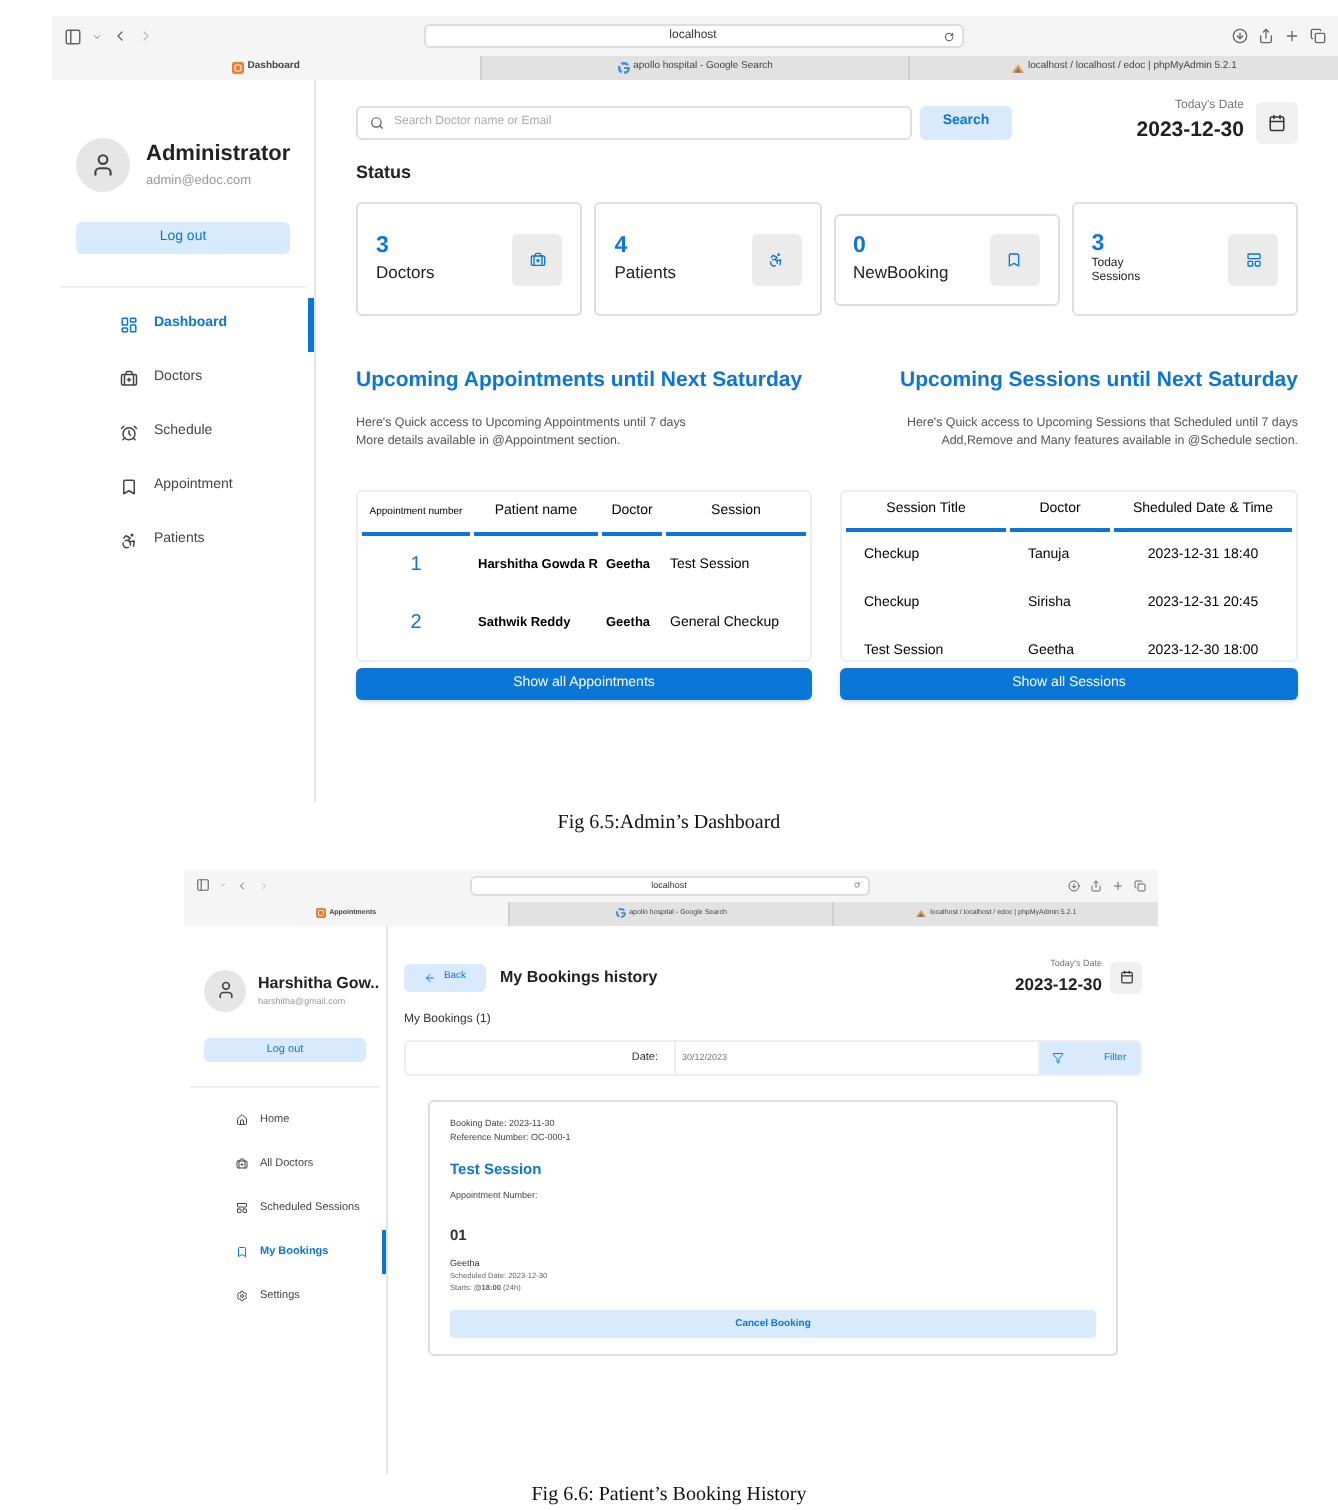 The image size is (1338, 1510). What do you see at coordinates (429, 977) in the screenshot?
I see `arrow-left-icon` at bounding box center [429, 977].